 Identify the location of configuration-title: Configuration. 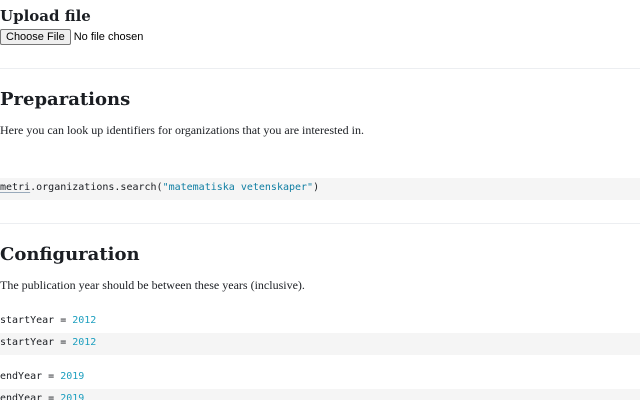
(70, 254).